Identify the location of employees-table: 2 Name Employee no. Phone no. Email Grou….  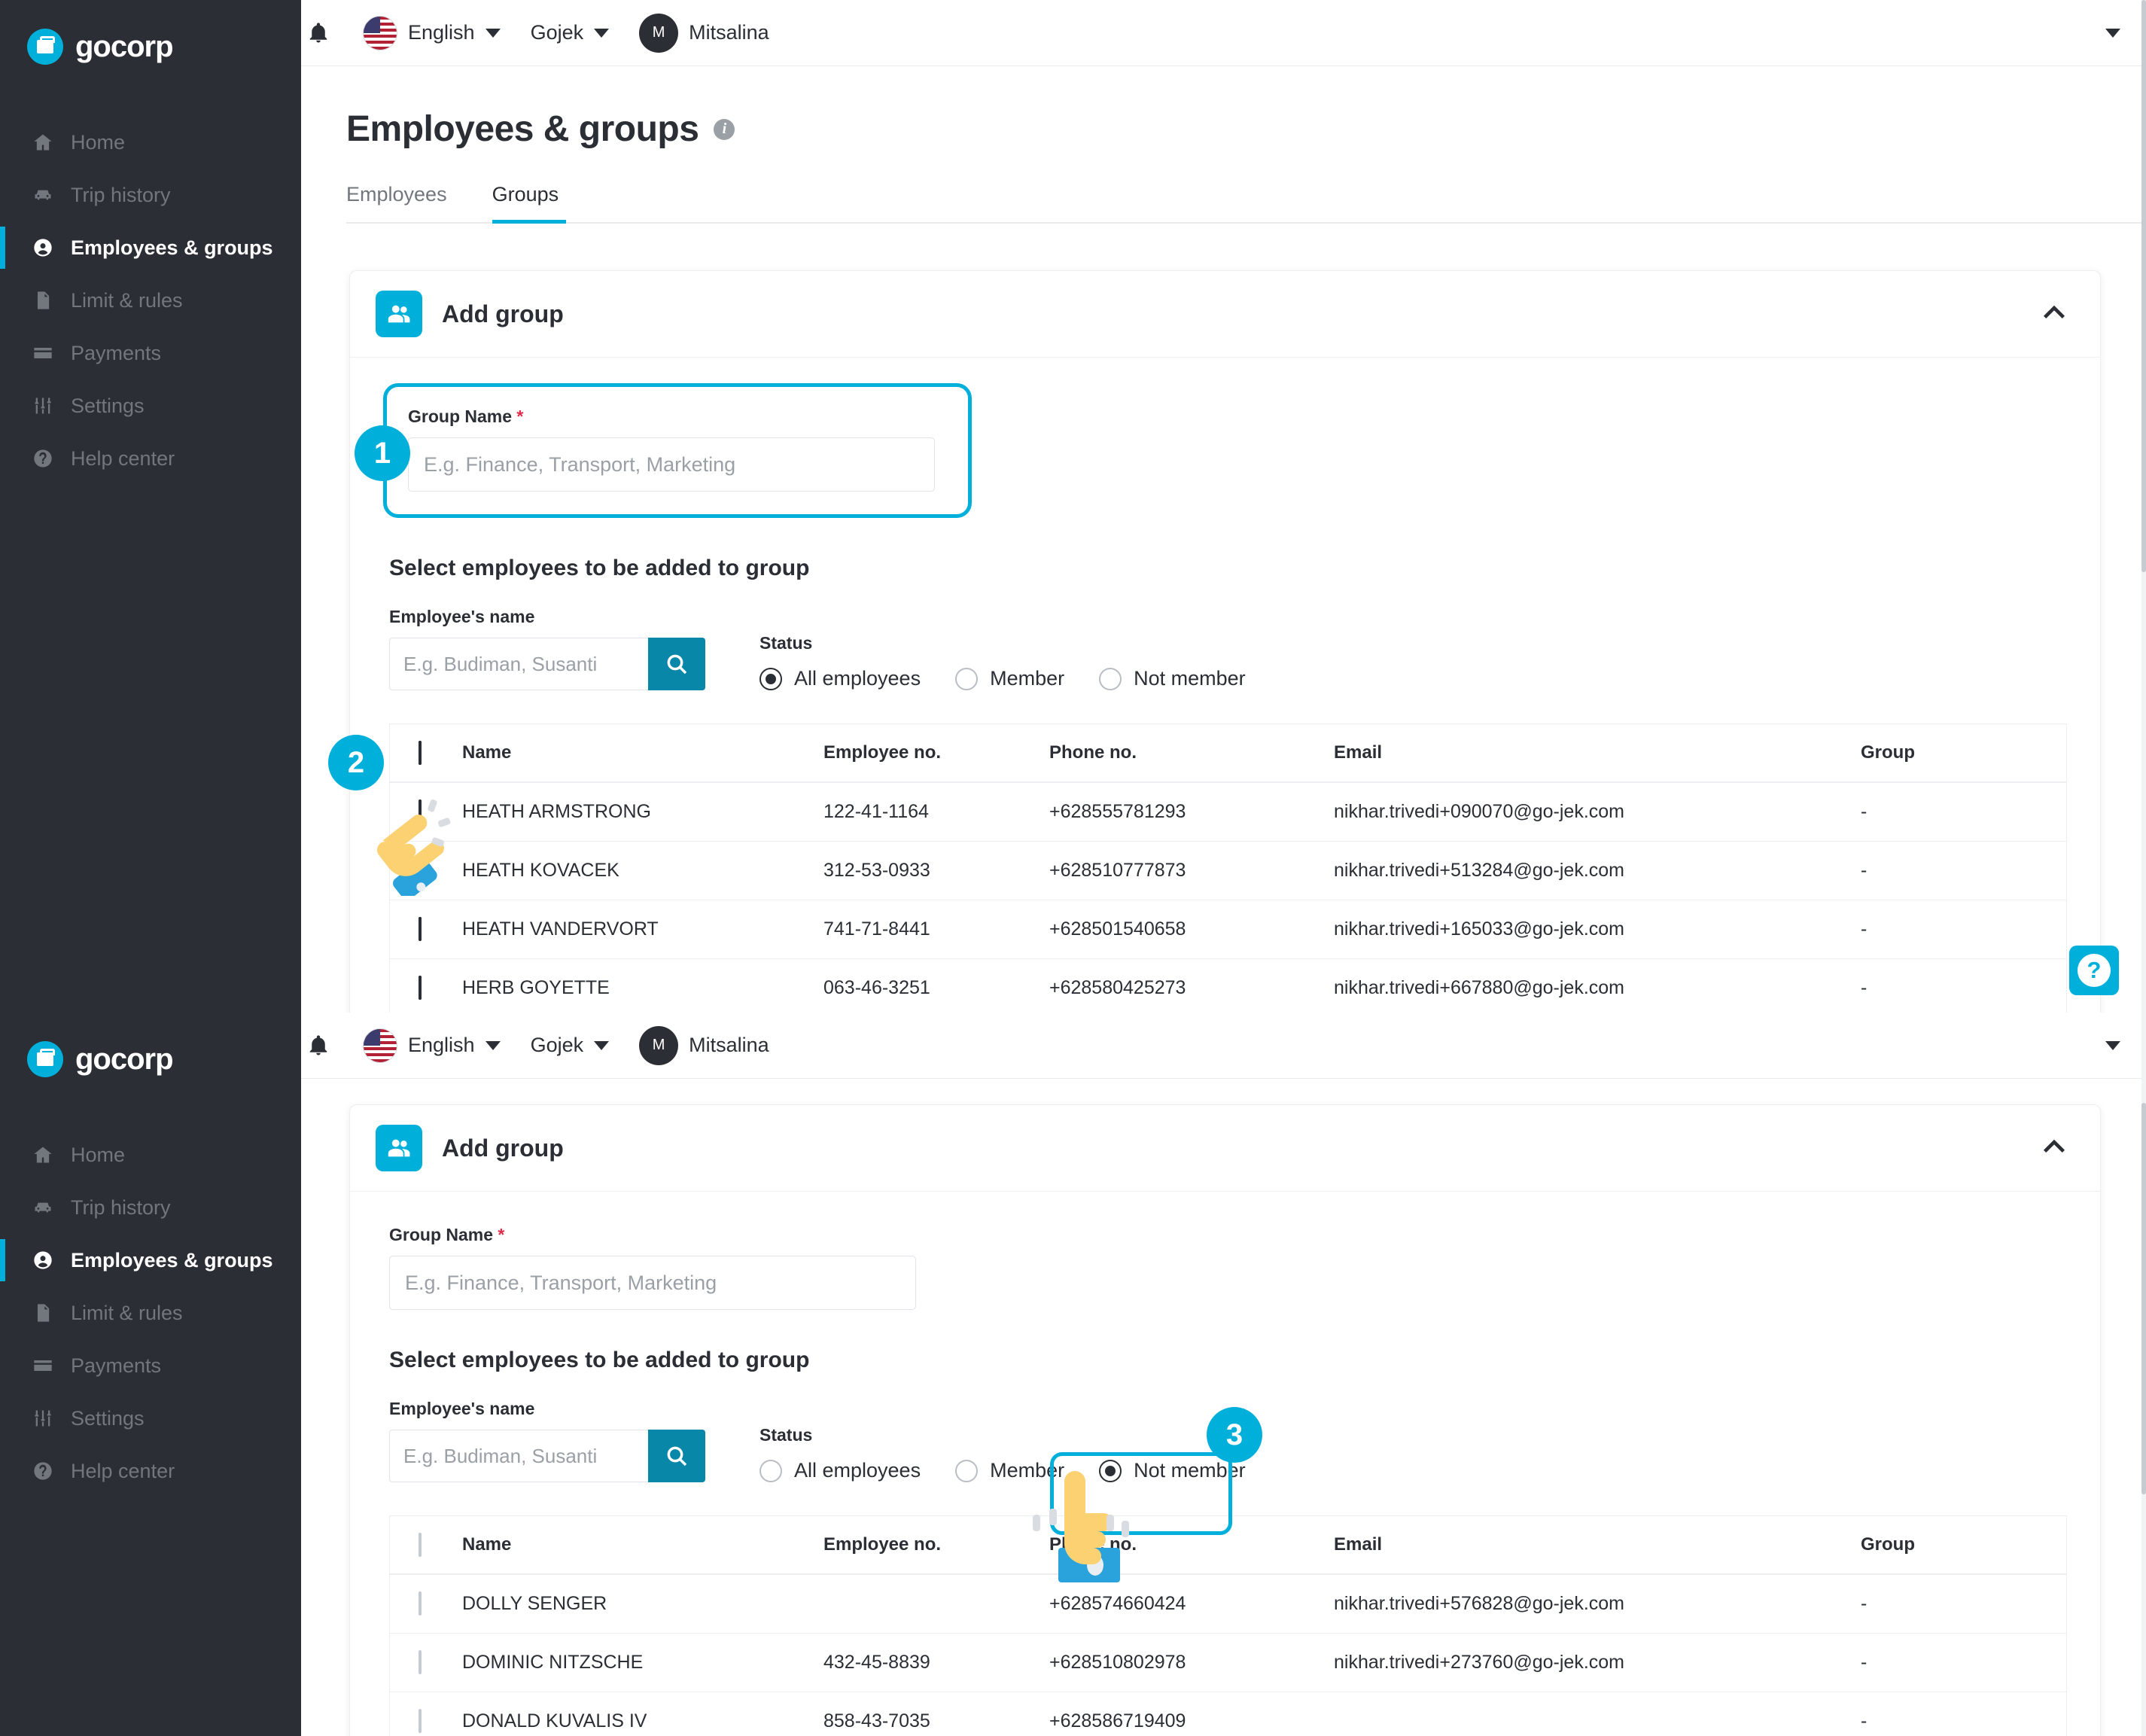
(1198, 868).